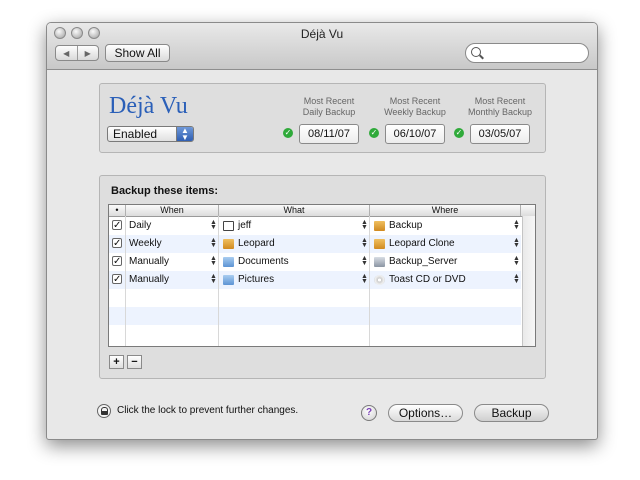  Describe the element at coordinates (67, 53) in the screenshot. I see `back-button: ◀` at that location.